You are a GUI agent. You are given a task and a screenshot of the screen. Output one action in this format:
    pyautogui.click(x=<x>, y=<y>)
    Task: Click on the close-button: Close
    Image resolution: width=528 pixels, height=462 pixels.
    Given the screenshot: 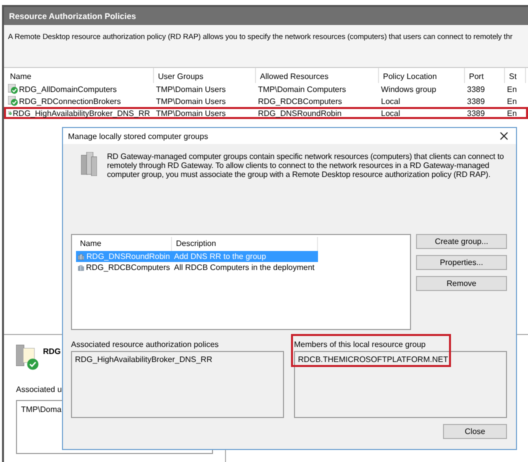 What is the action you would take?
    pyautogui.click(x=475, y=431)
    